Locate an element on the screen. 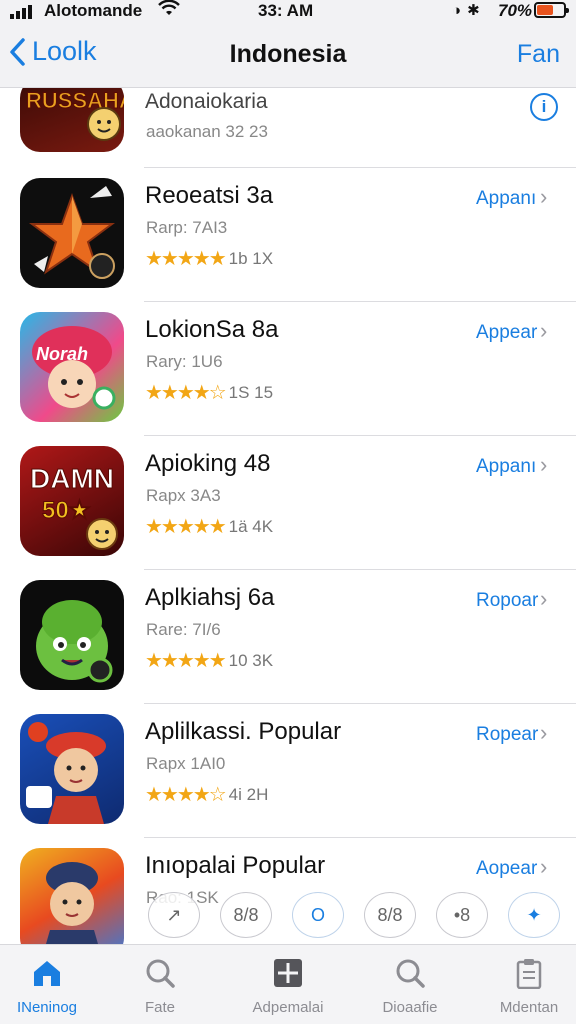  app-name: Adonaiokaria is located at coordinates (206, 101).